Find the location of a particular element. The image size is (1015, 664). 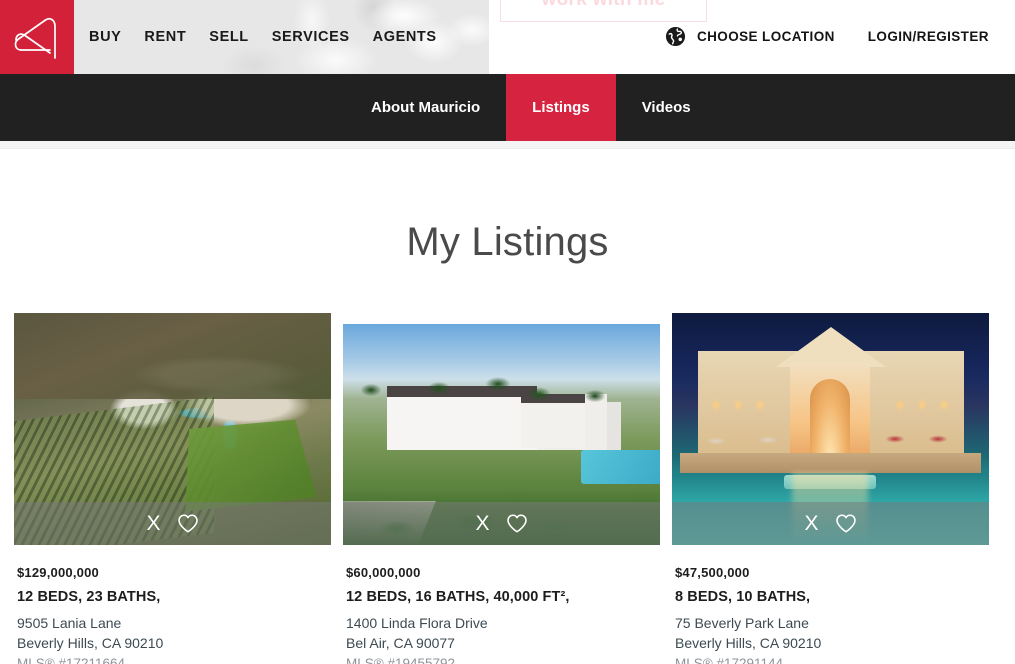

listing-specs: 8 BEDS, 10 BATHS, is located at coordinates (743, 596).